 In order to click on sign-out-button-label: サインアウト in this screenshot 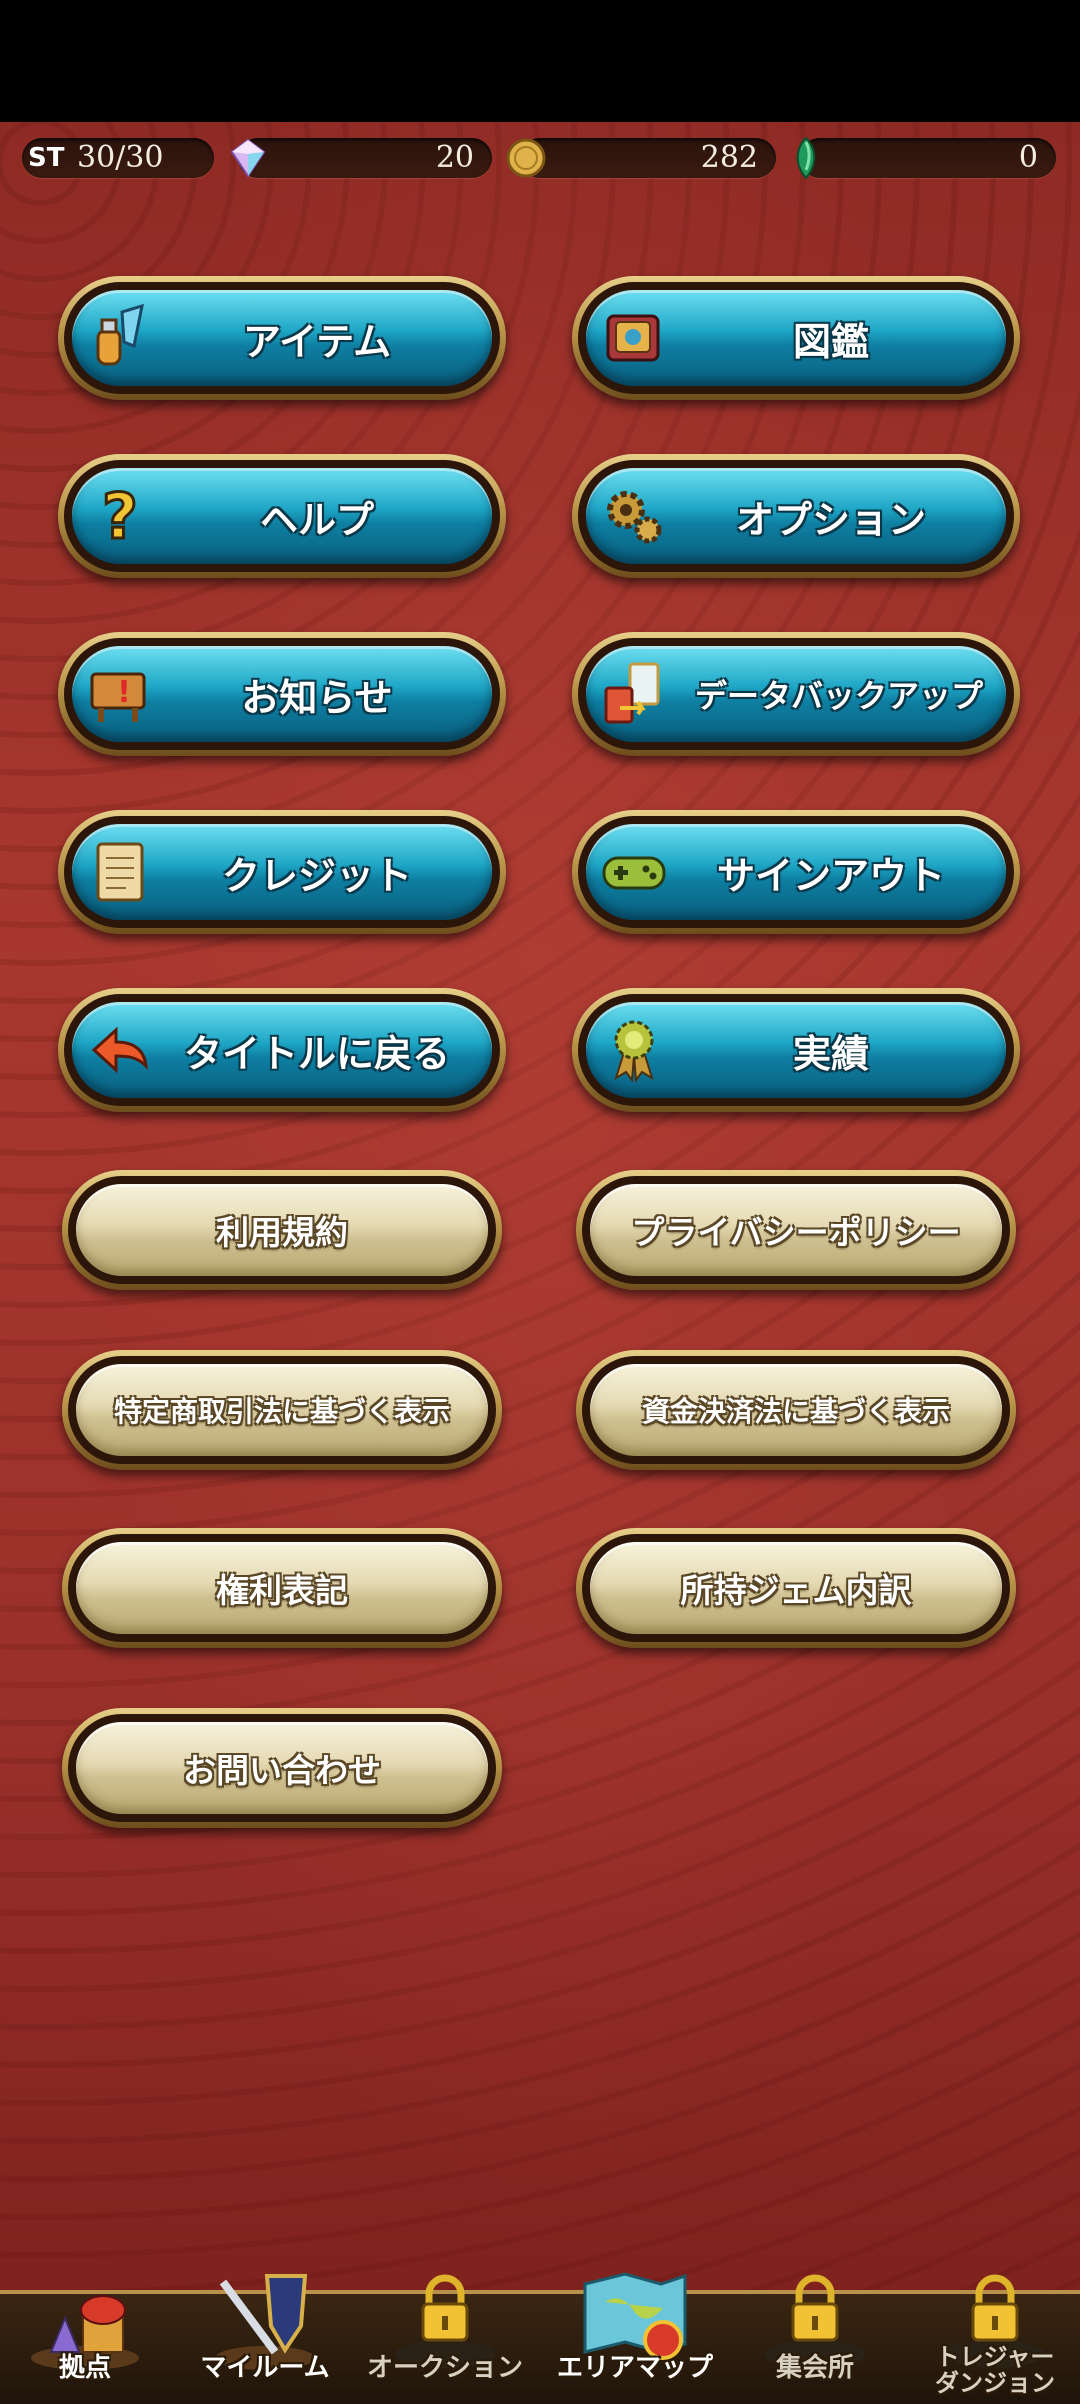, I will do `click(830, 875)`.